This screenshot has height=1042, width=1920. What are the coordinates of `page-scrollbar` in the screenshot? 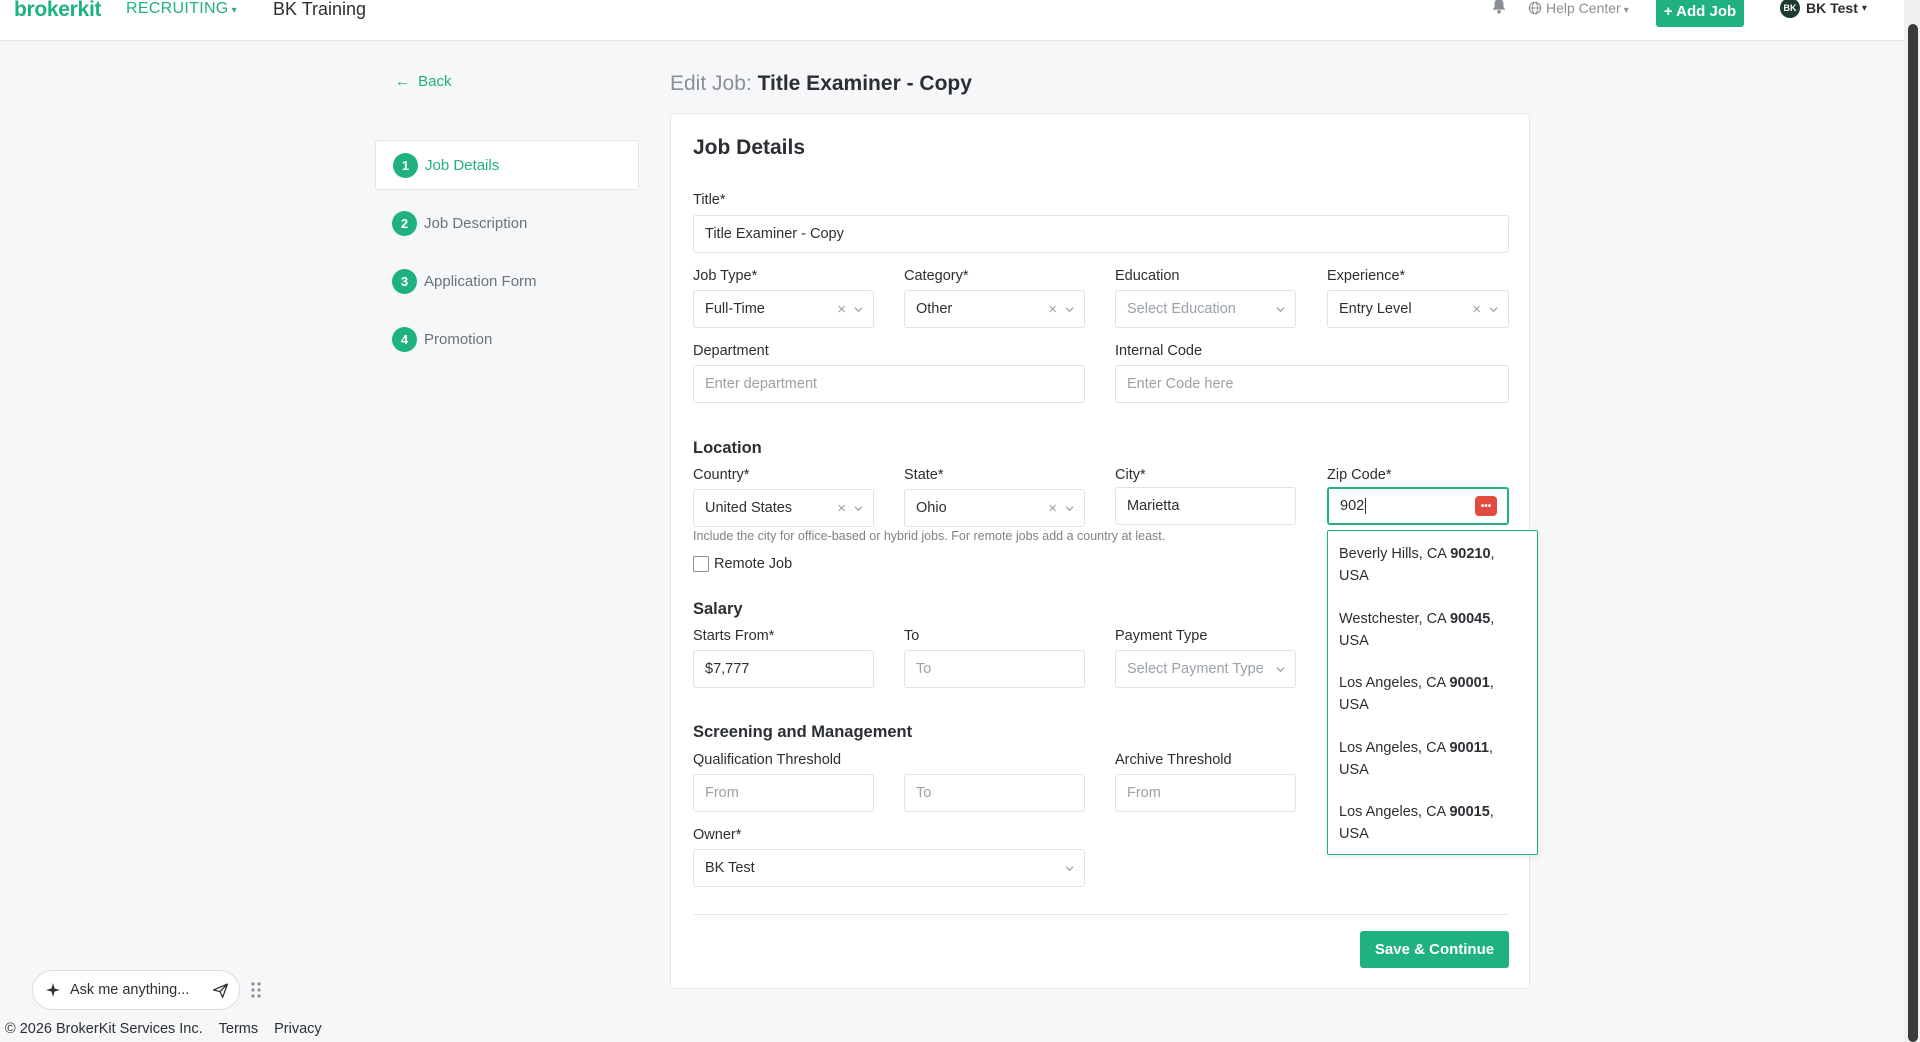 It's located at (1912, 521).